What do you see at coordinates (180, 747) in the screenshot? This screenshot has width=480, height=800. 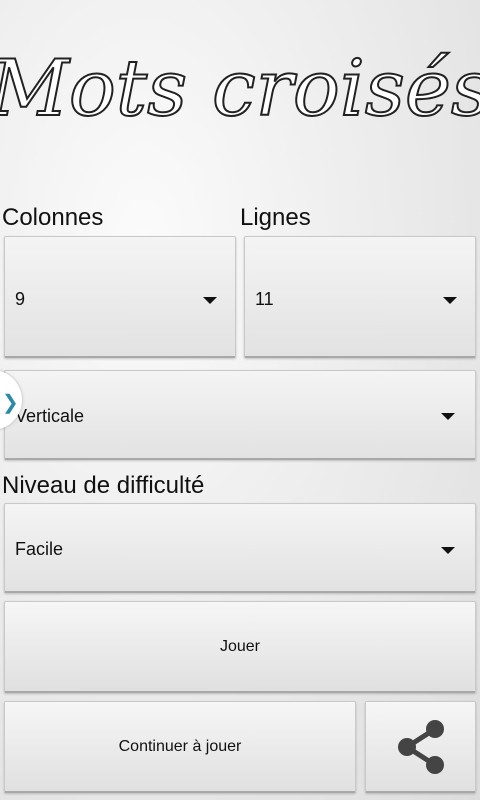 I see `continue-button: Continuer à jouer` at bounding box center [180, 747].